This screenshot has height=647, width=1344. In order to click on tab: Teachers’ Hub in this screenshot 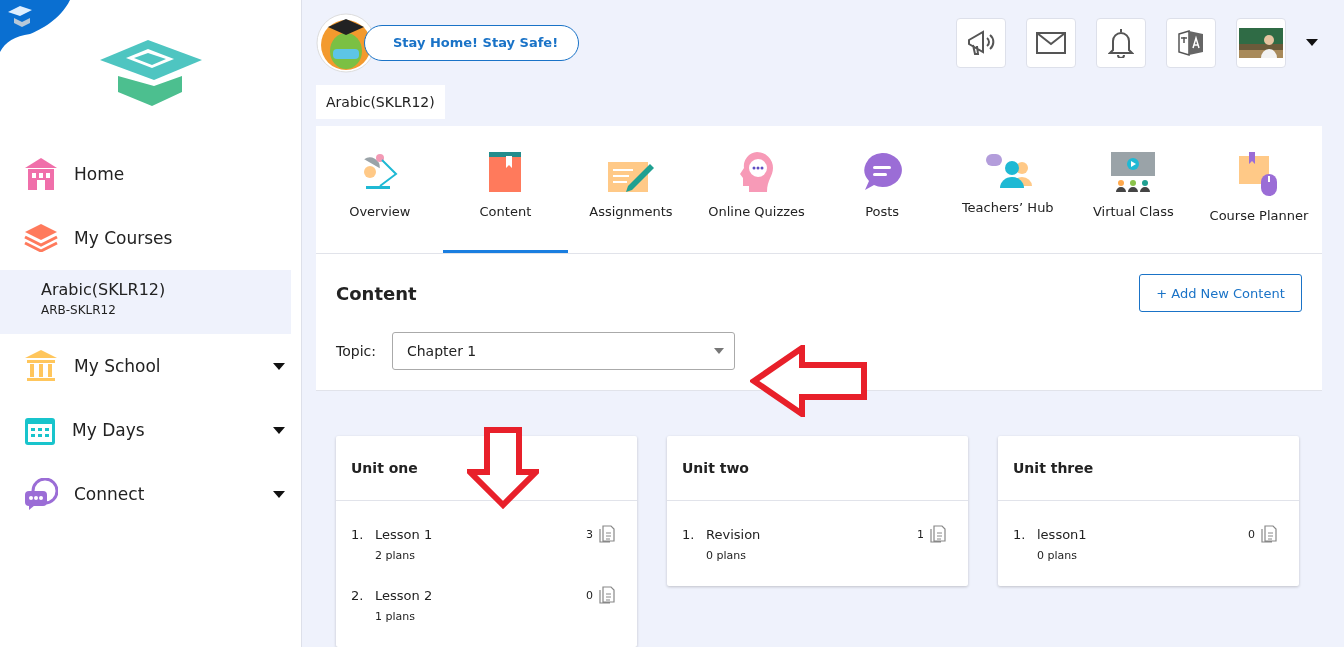, I will do `click(1007, 189)`.